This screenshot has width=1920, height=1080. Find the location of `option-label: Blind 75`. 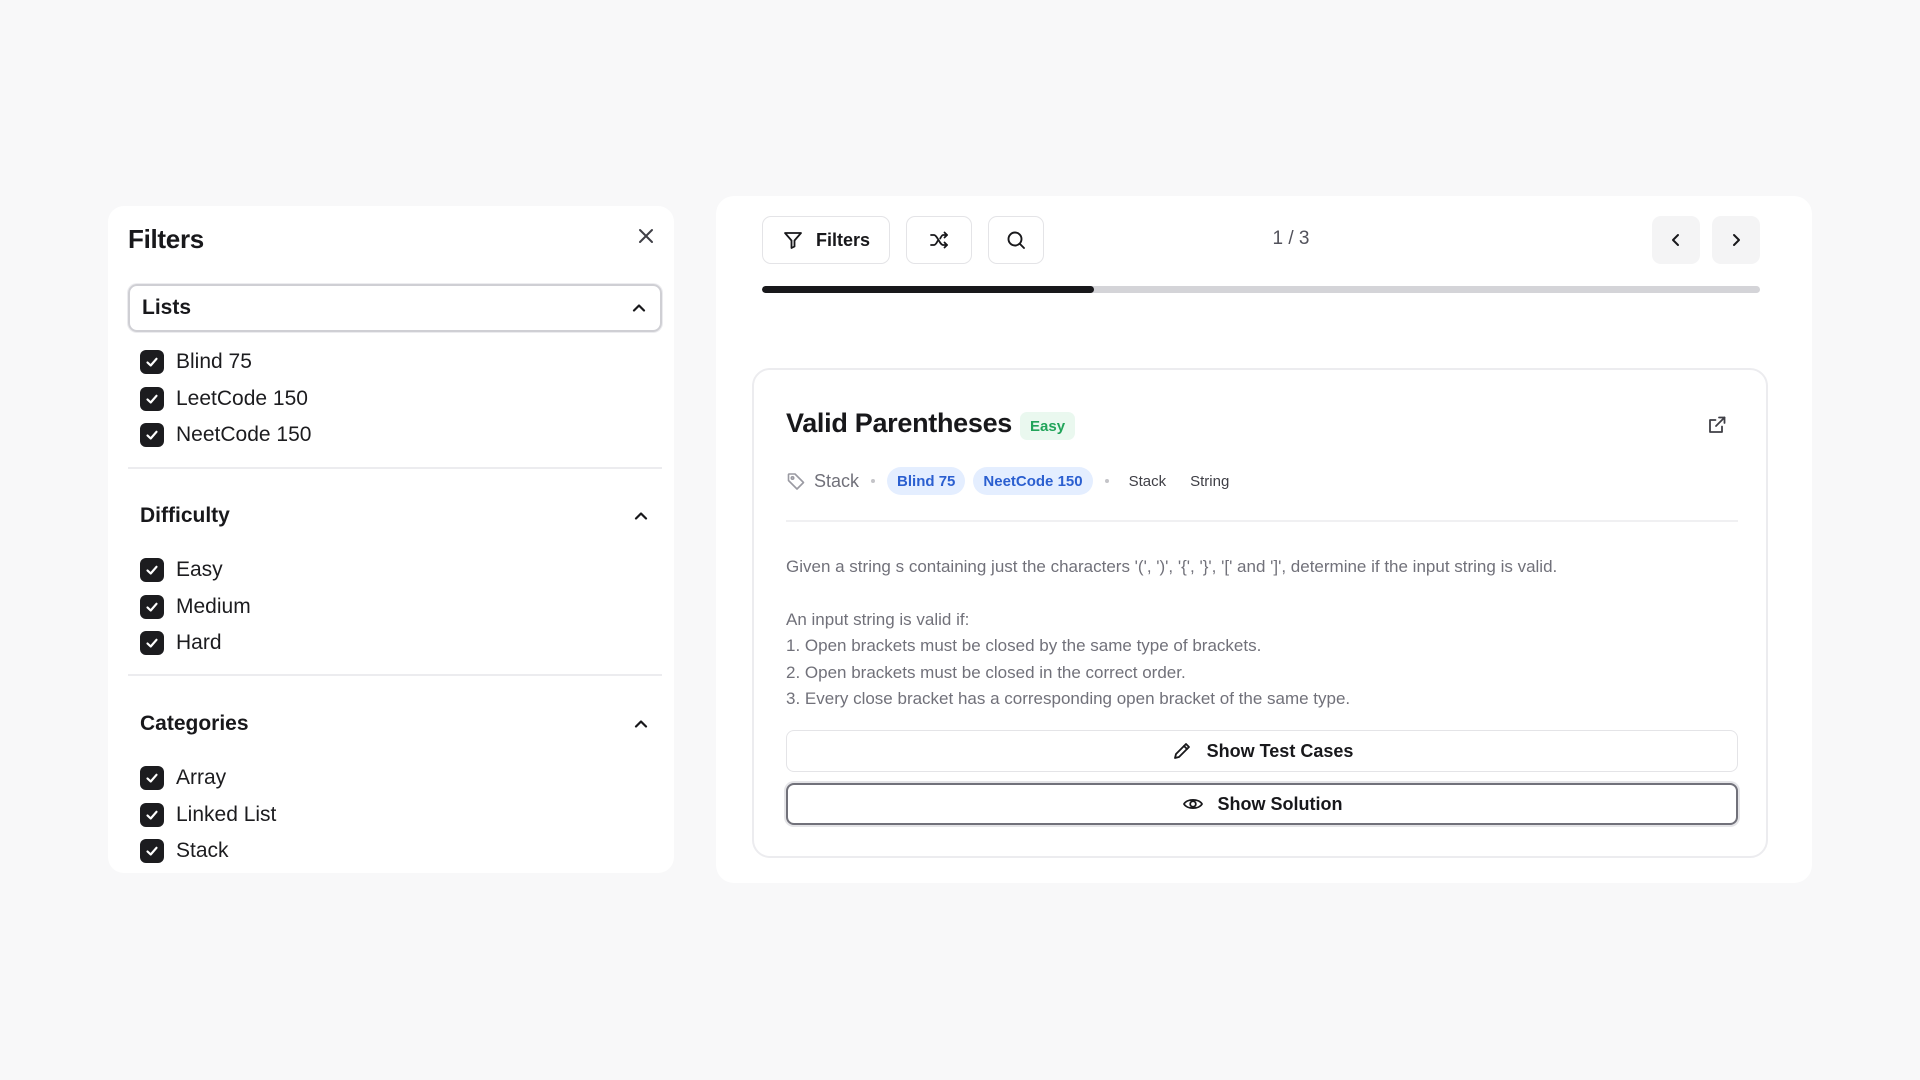

option-label: Blind 75 is located at coordinates (214, 362).